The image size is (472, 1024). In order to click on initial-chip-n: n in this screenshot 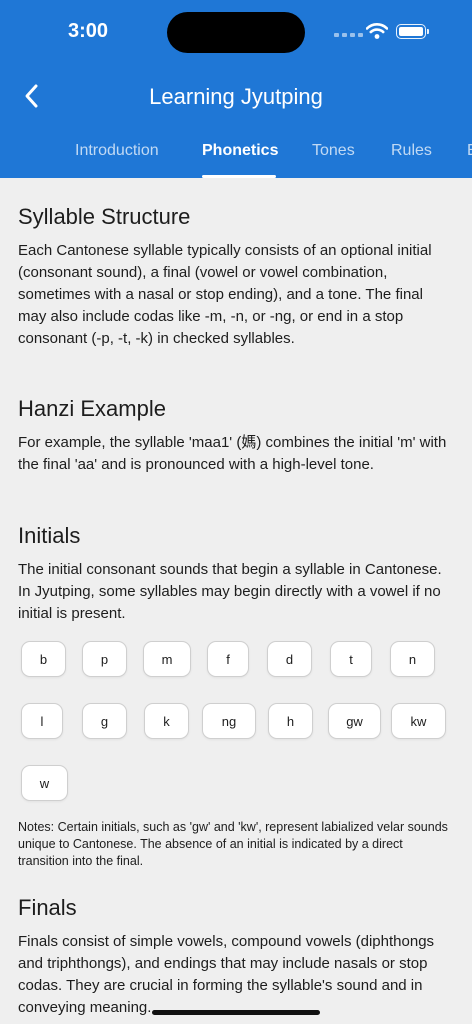, I will do `click(412, 659)`.